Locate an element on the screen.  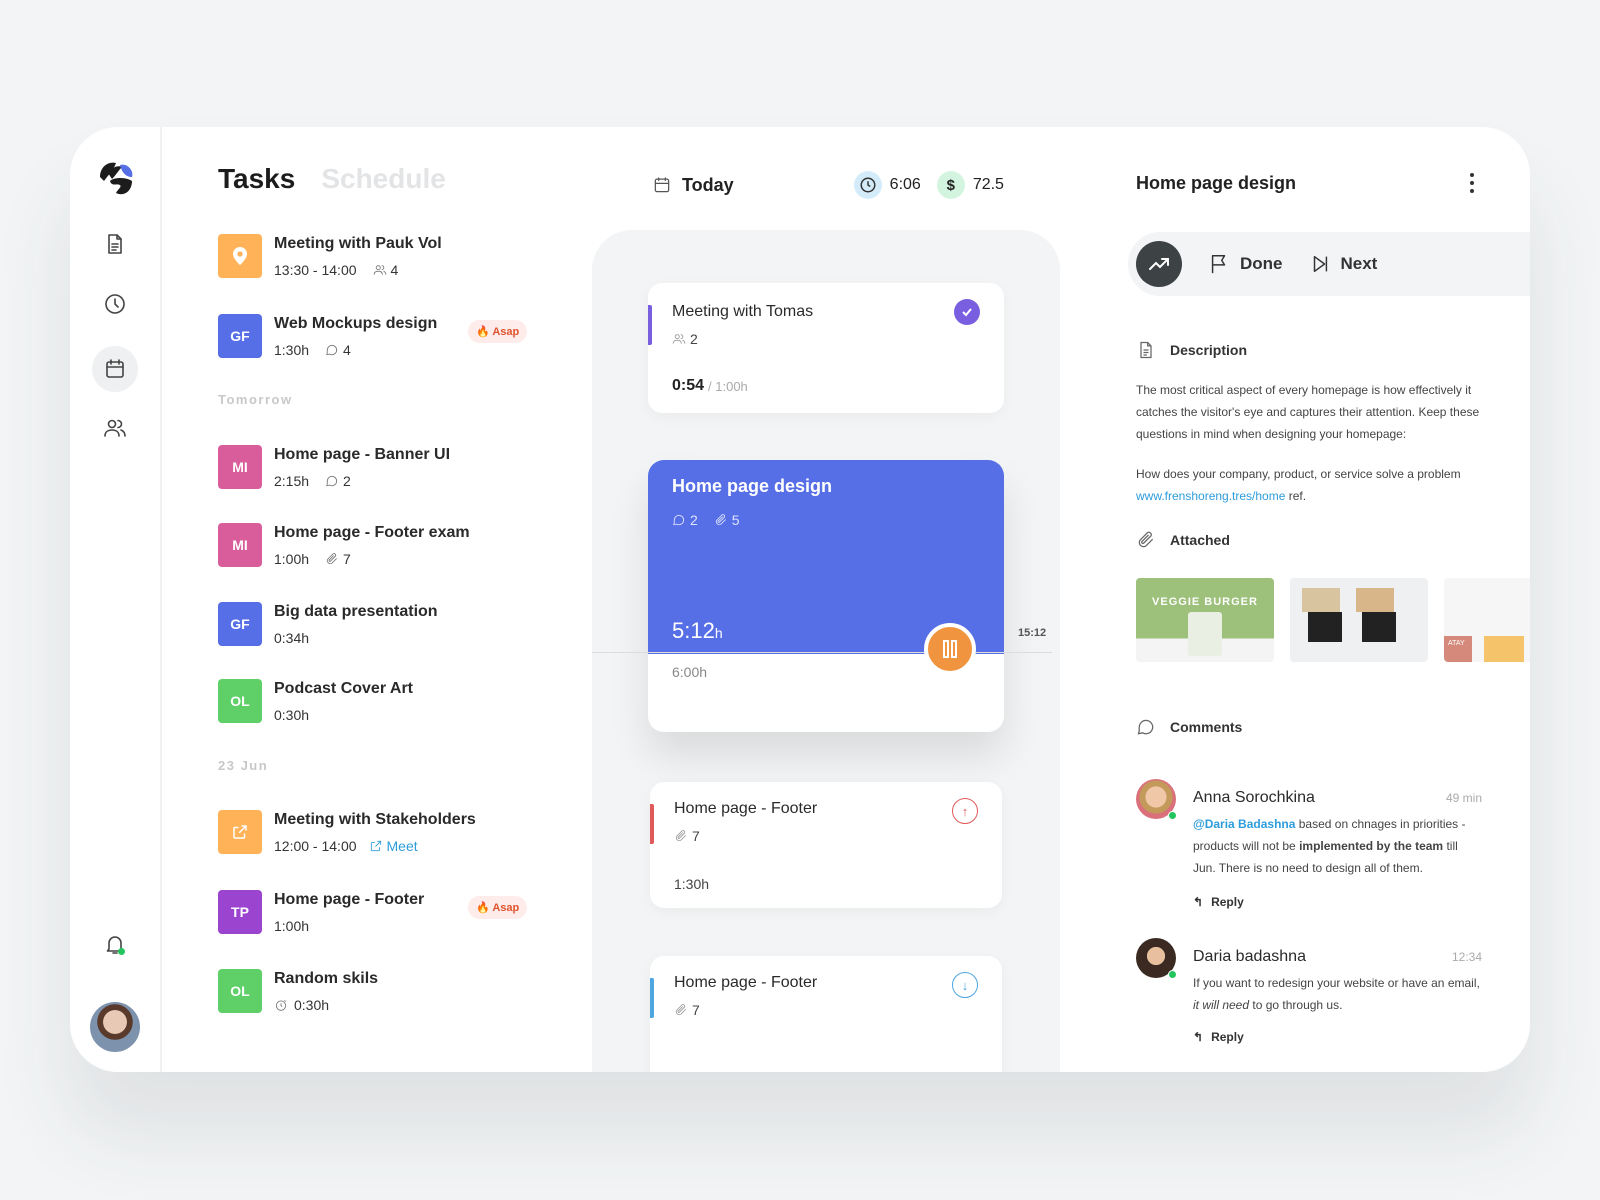
task-item: MI Home page - Banner UI 2:15h 2 is located at coordinates (378, 467).